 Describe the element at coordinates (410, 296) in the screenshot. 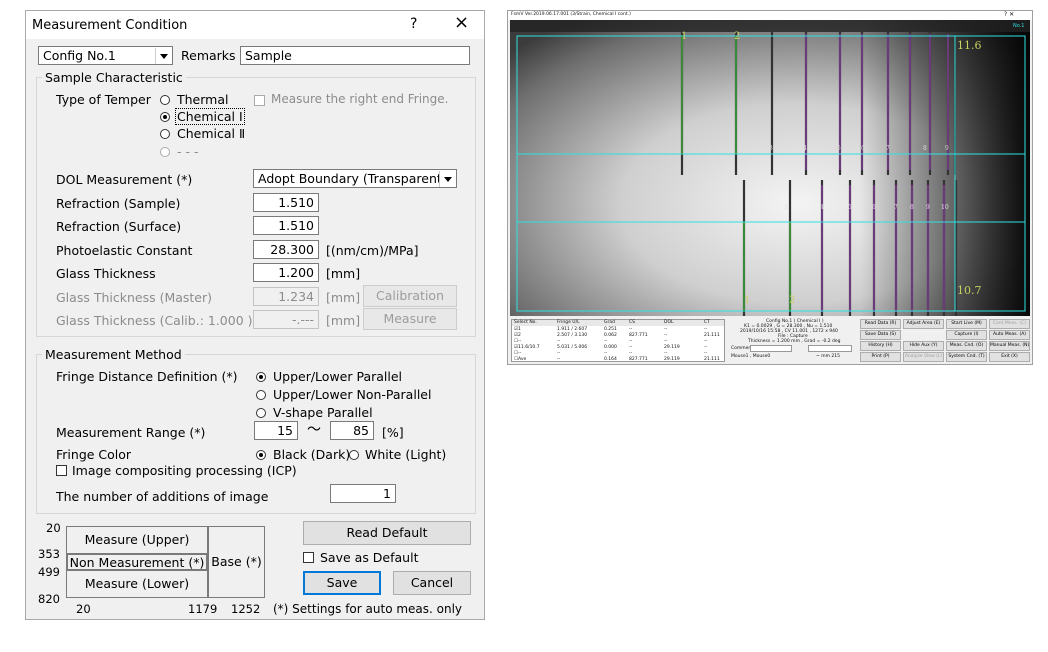

I see `calibration-button: Calibration` at that location.